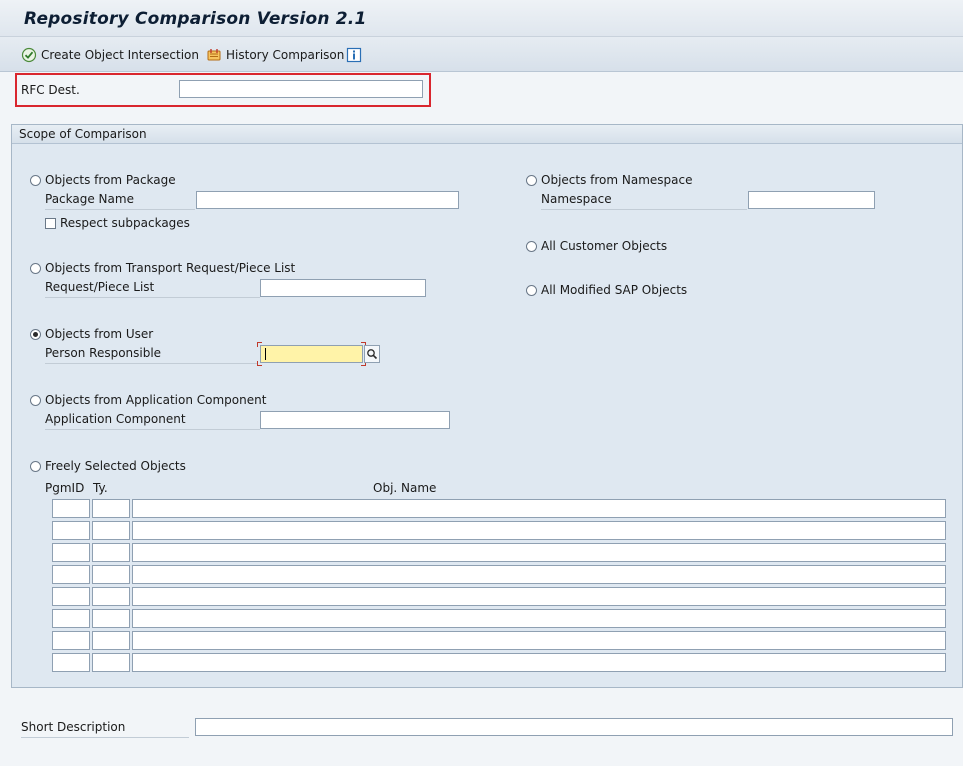 Image resolution: width=963 pixels, height=766 pixels. I want to click on rfc-destination-label: RFC Dest., so click(50, 90).